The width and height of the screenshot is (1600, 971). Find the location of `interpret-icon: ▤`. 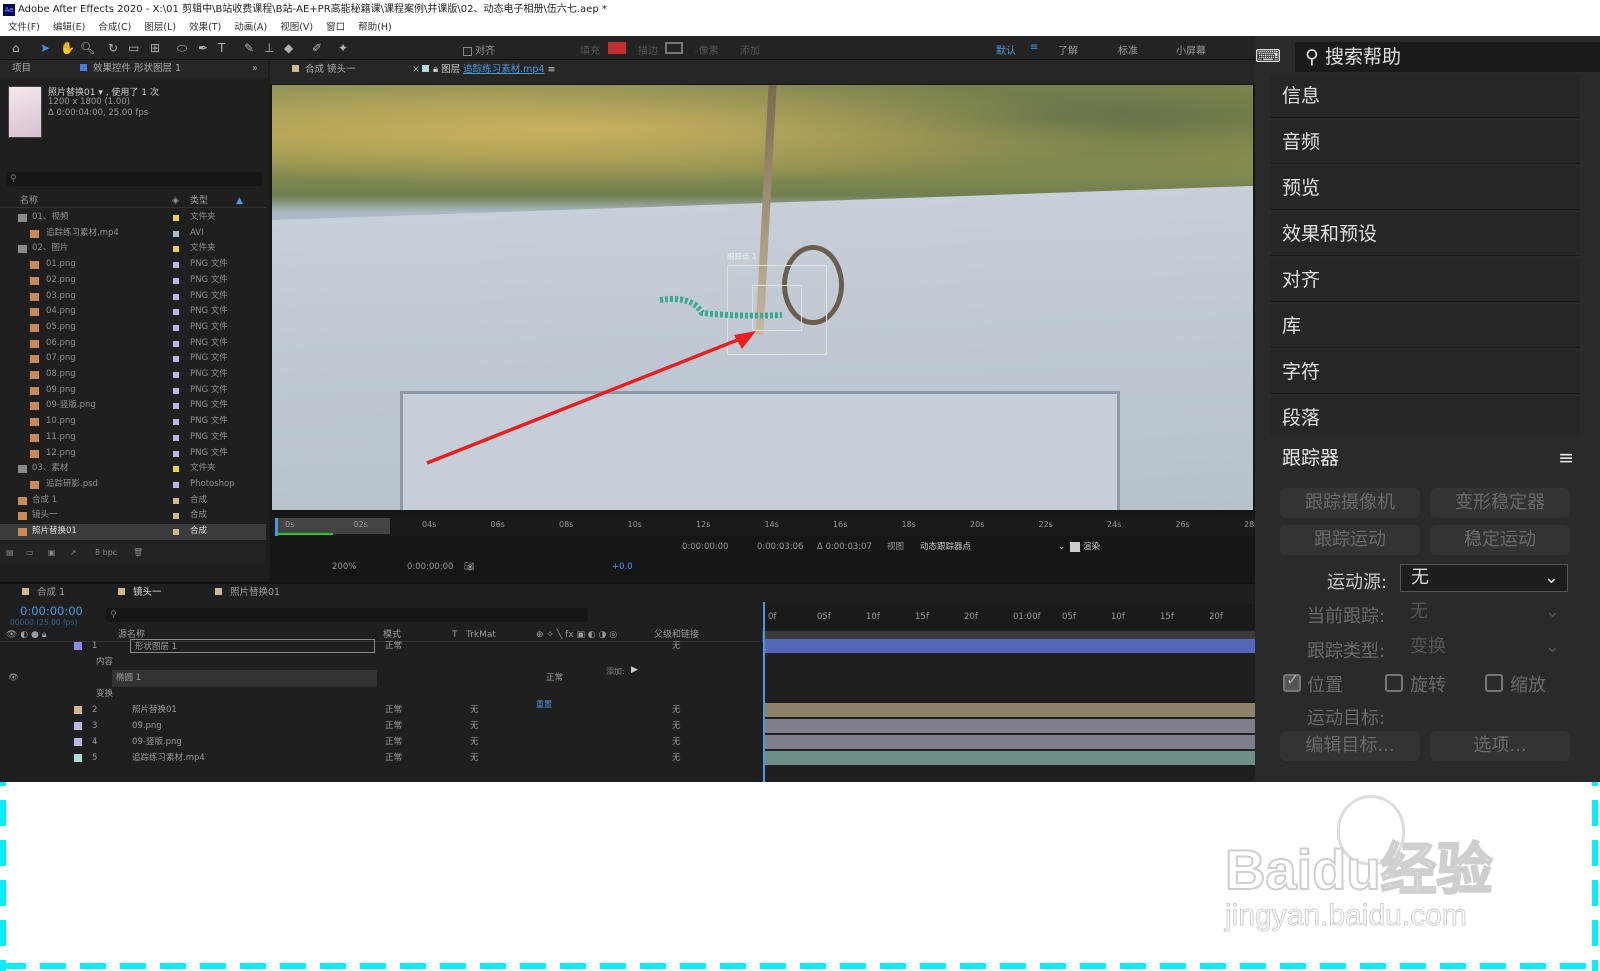

interpret-icon: ▤ is located at coordinates (10, 553).